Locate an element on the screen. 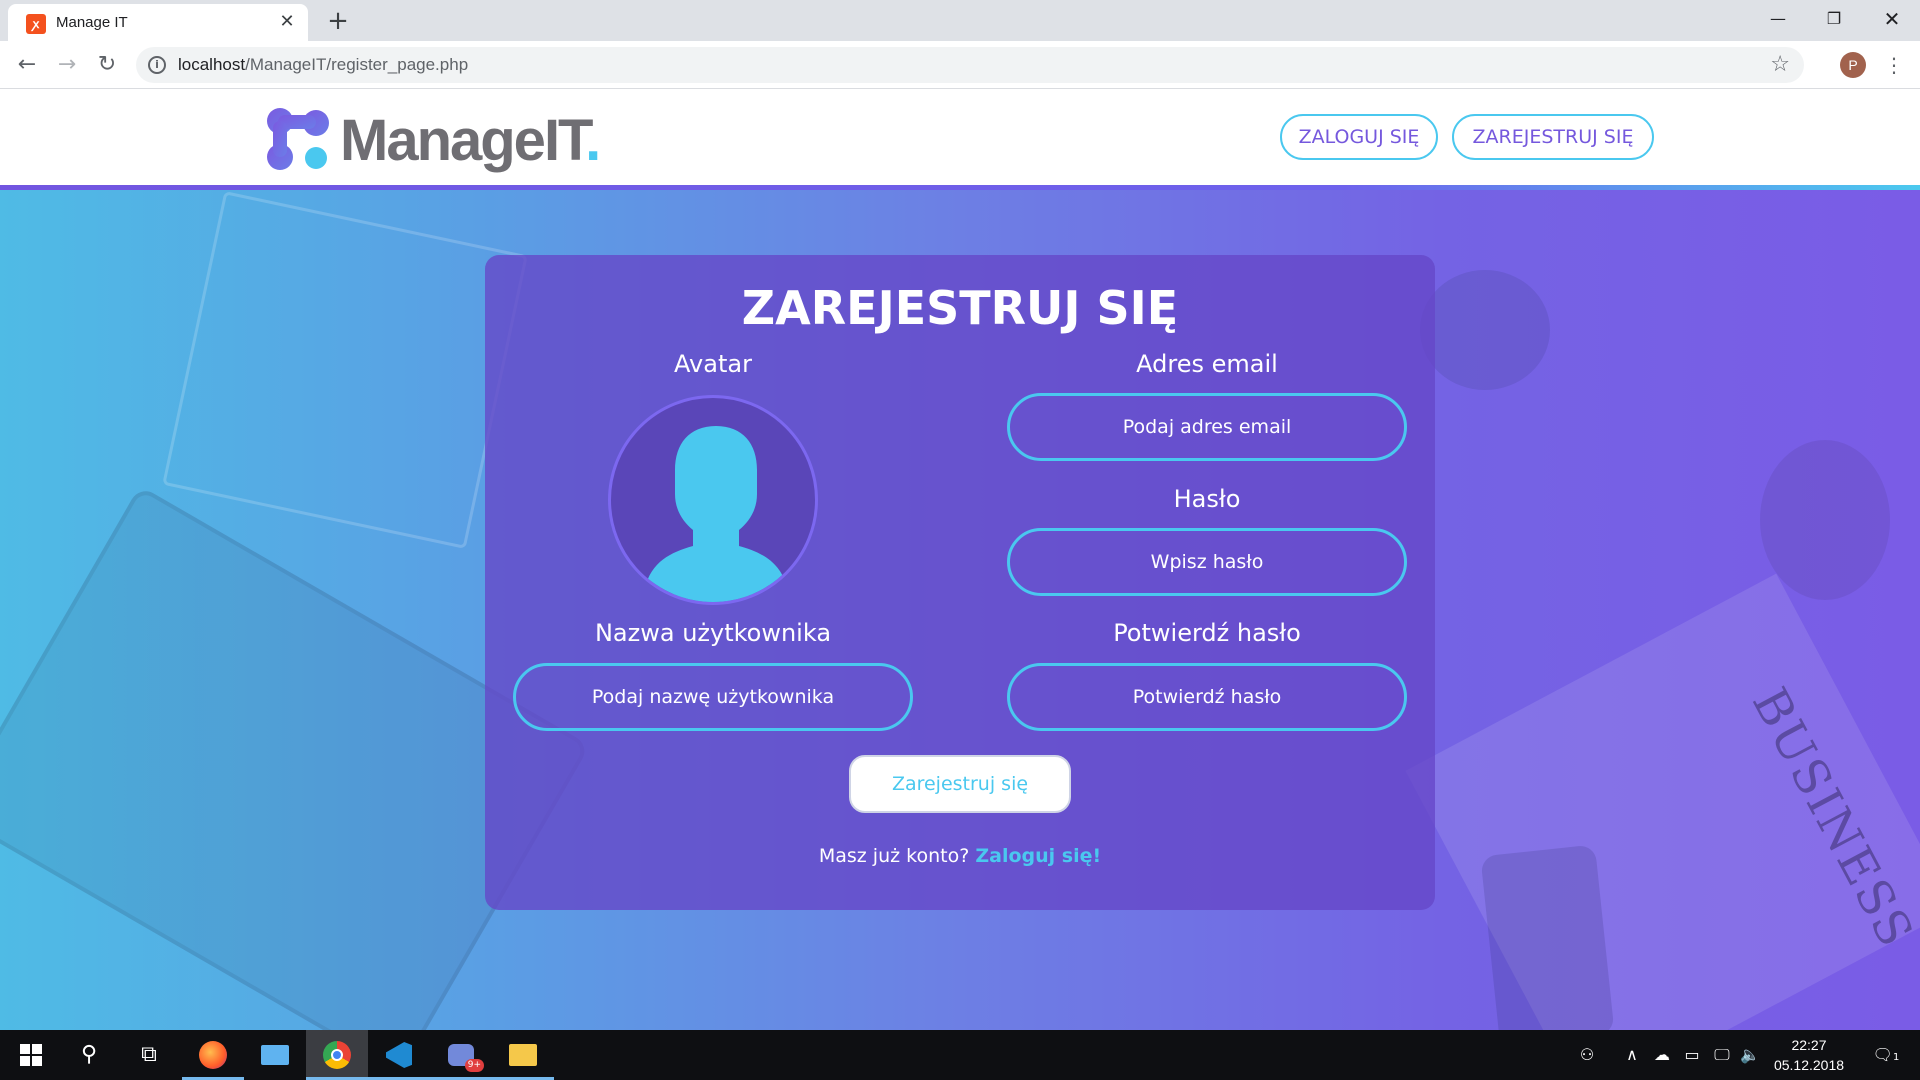 The height and width of the screenshot is (1080, 1920). new-tab-button: + is located at coordinates (338, 22).